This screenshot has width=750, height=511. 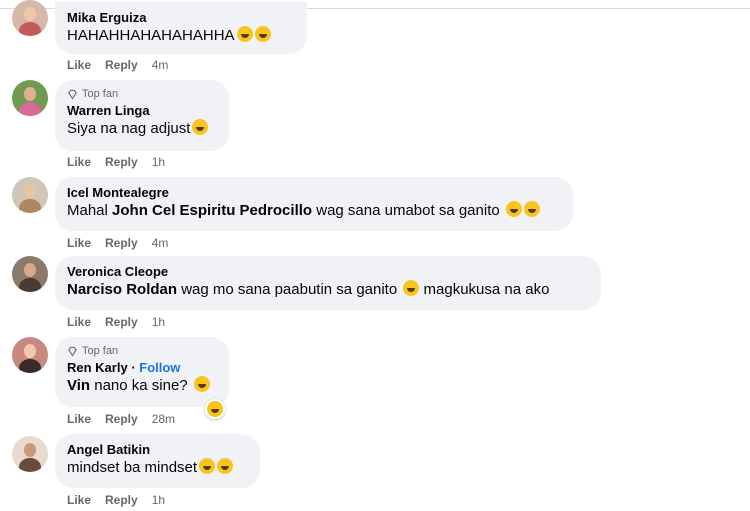 I want to click on comment-bubble: Angel Batikin mindset ba mindset, so click(x=157, y=461).